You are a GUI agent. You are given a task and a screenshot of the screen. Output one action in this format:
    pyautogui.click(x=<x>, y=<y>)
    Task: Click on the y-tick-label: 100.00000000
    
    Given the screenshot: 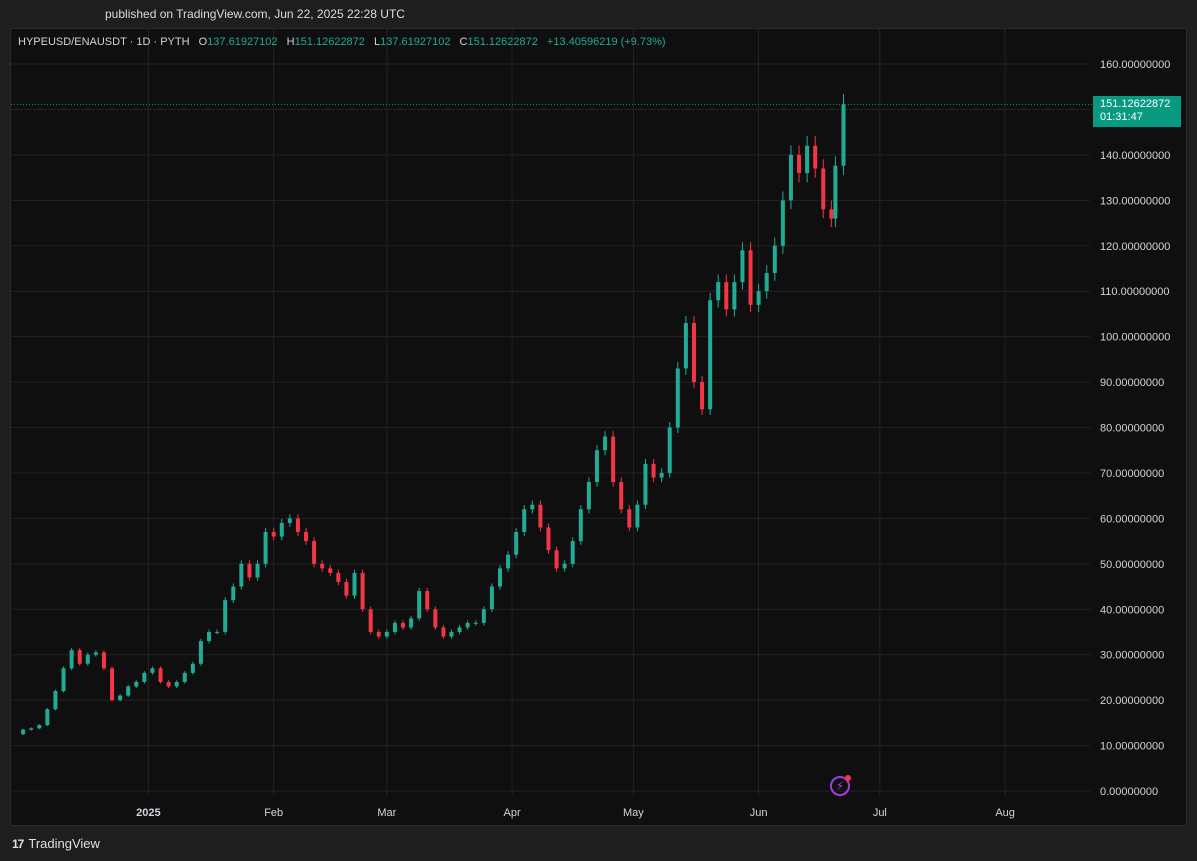 What is the action you would take?
    pyautogui.click(x=1135, y=338)
    